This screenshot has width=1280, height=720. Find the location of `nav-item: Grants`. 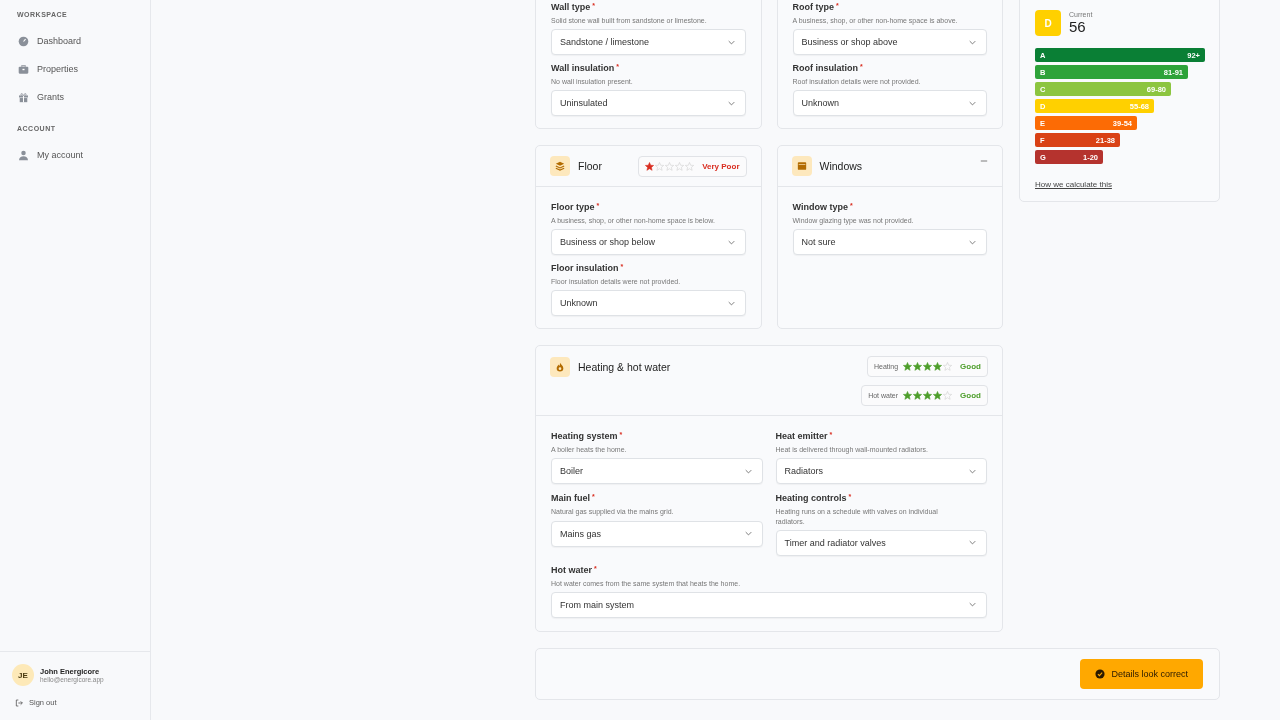

nav-item: Grants is located at coordinates (41, 97).